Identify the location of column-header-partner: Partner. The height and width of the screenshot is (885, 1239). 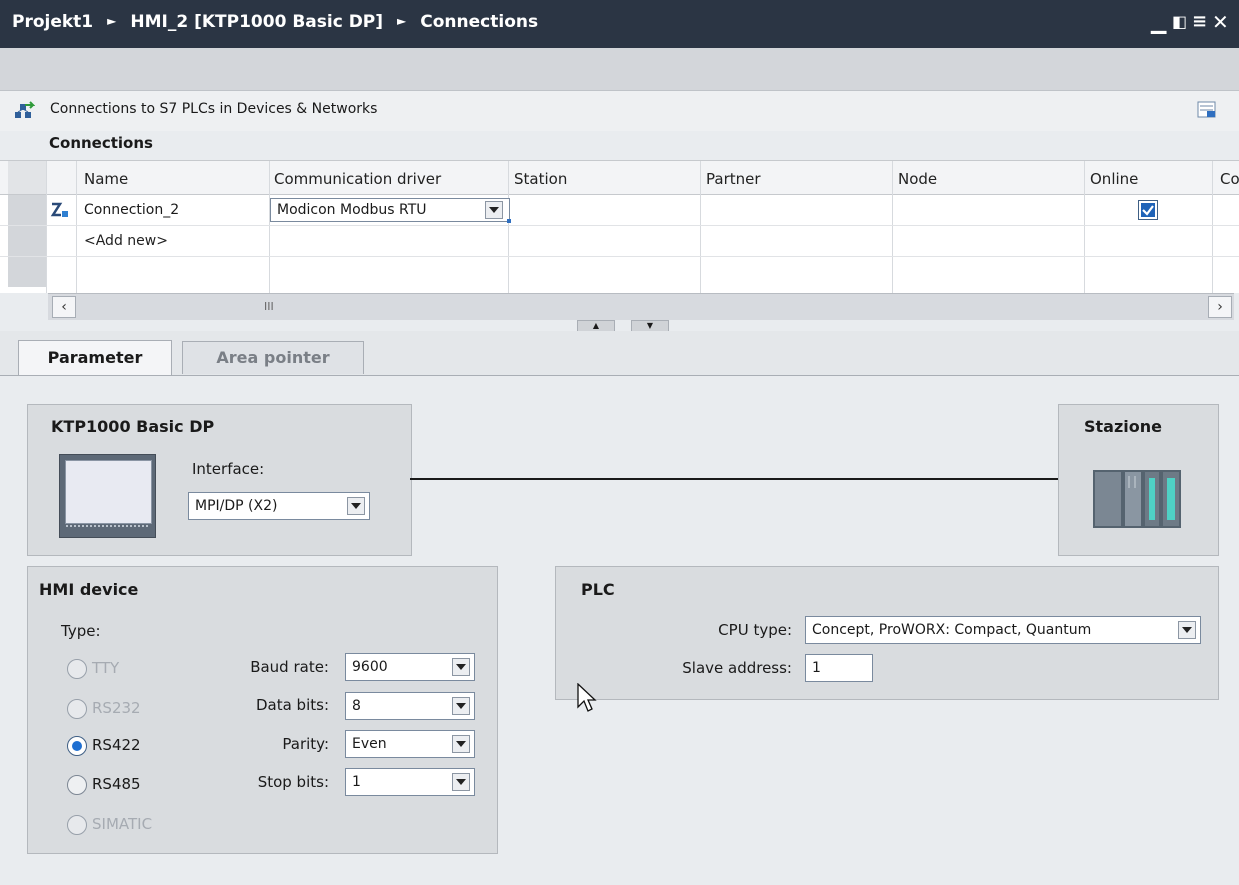
(733, 179).